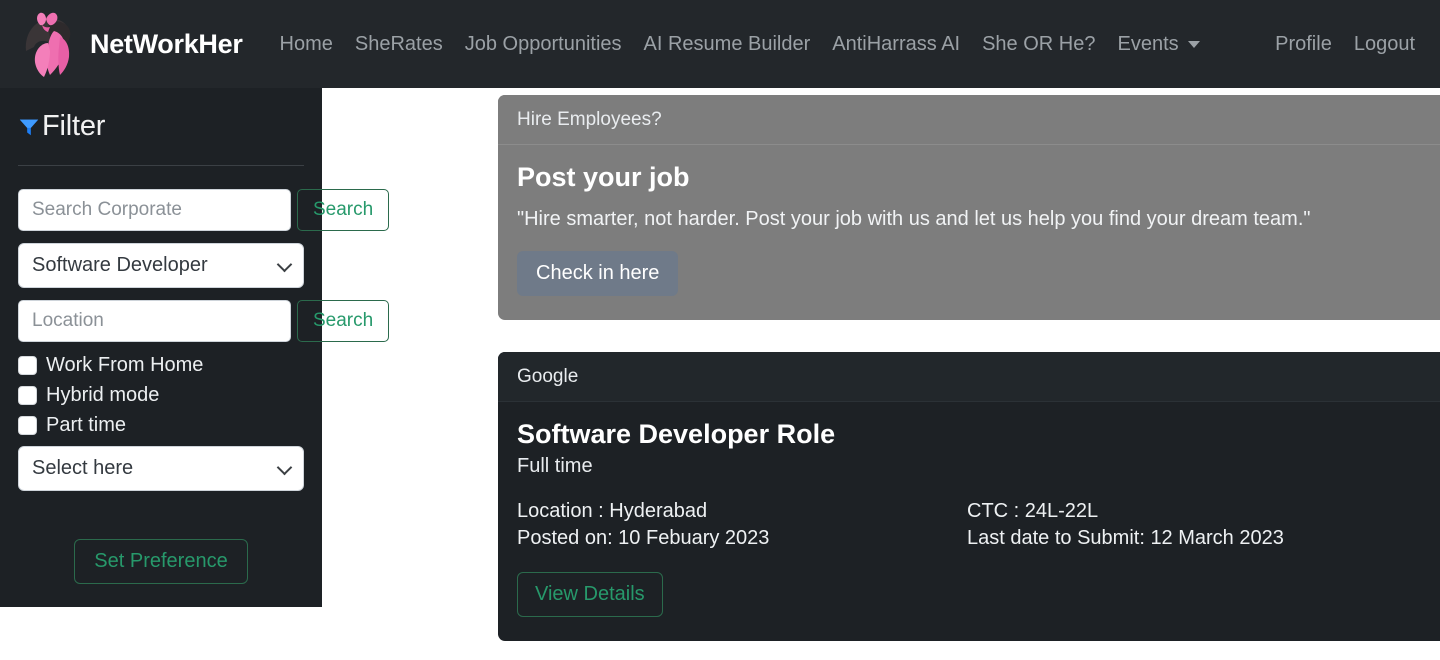 The height and width of the screenshot is (660, 1440). Describe the element at coordinates (643, 538) in the screenshot. I see `job-meta-posted-on: Posted on: 10 Febuary 2023` at that location.